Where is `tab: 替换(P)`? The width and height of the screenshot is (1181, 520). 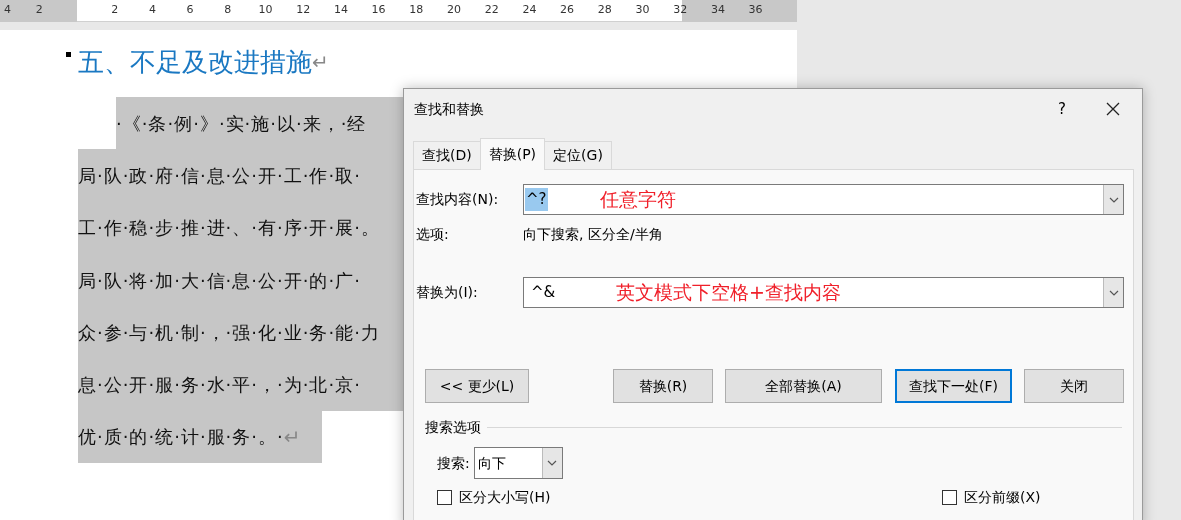 tab: 替换(P) is located at coordinates (512, 154).